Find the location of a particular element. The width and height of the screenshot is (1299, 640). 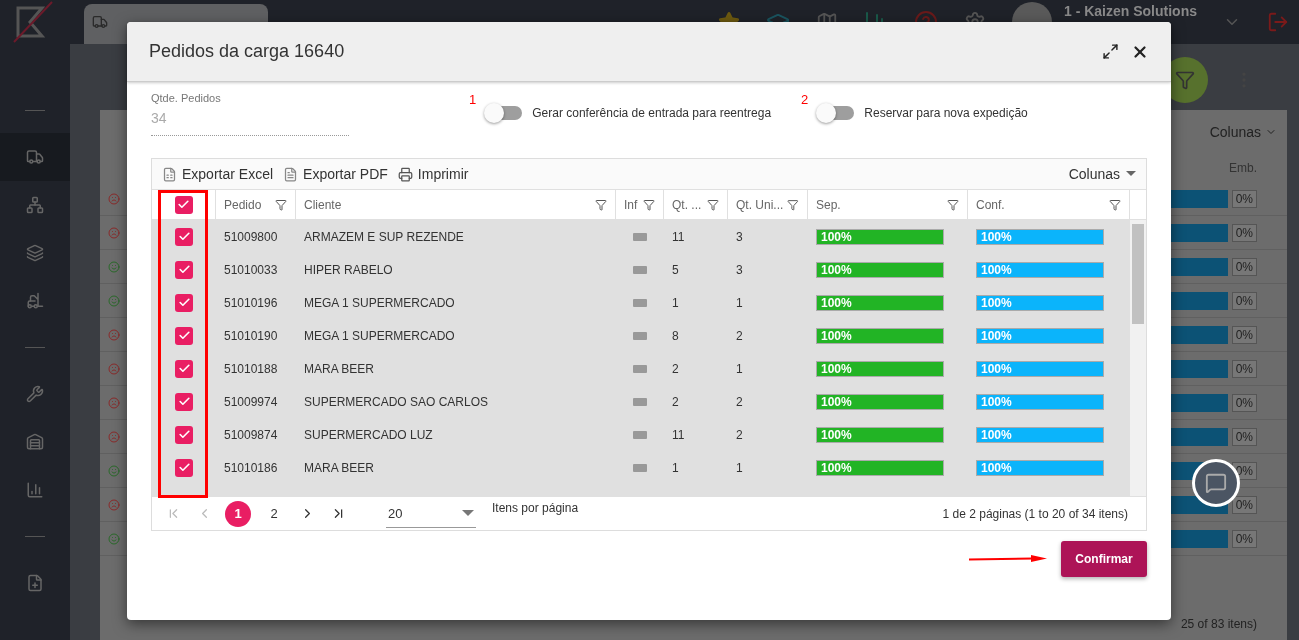

help-bubble-icon is located at coordinates (1216, 483).